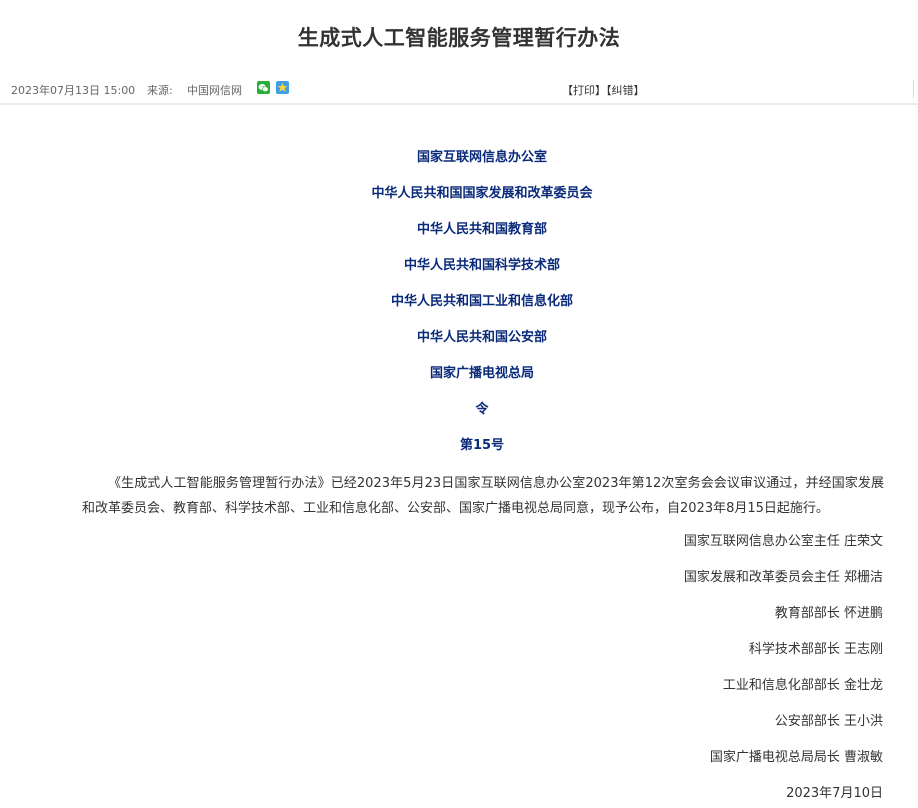  What do you see at coordinates (459, 38) in the screenshot?
I see `page-title: 生成式人工智能服务管理暂行办法` at bounding box center [459, 38].